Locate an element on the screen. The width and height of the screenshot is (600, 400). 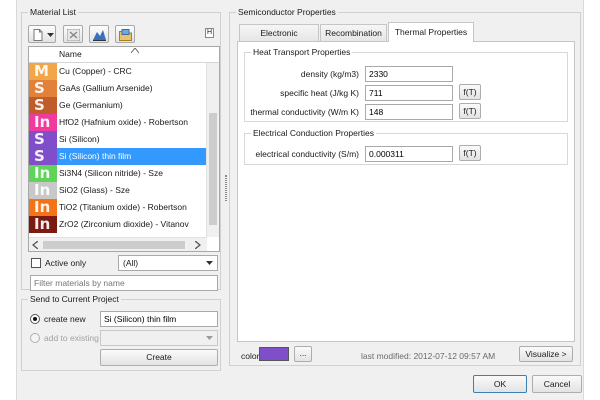
chart-icon is located at coordinates (99, 35).